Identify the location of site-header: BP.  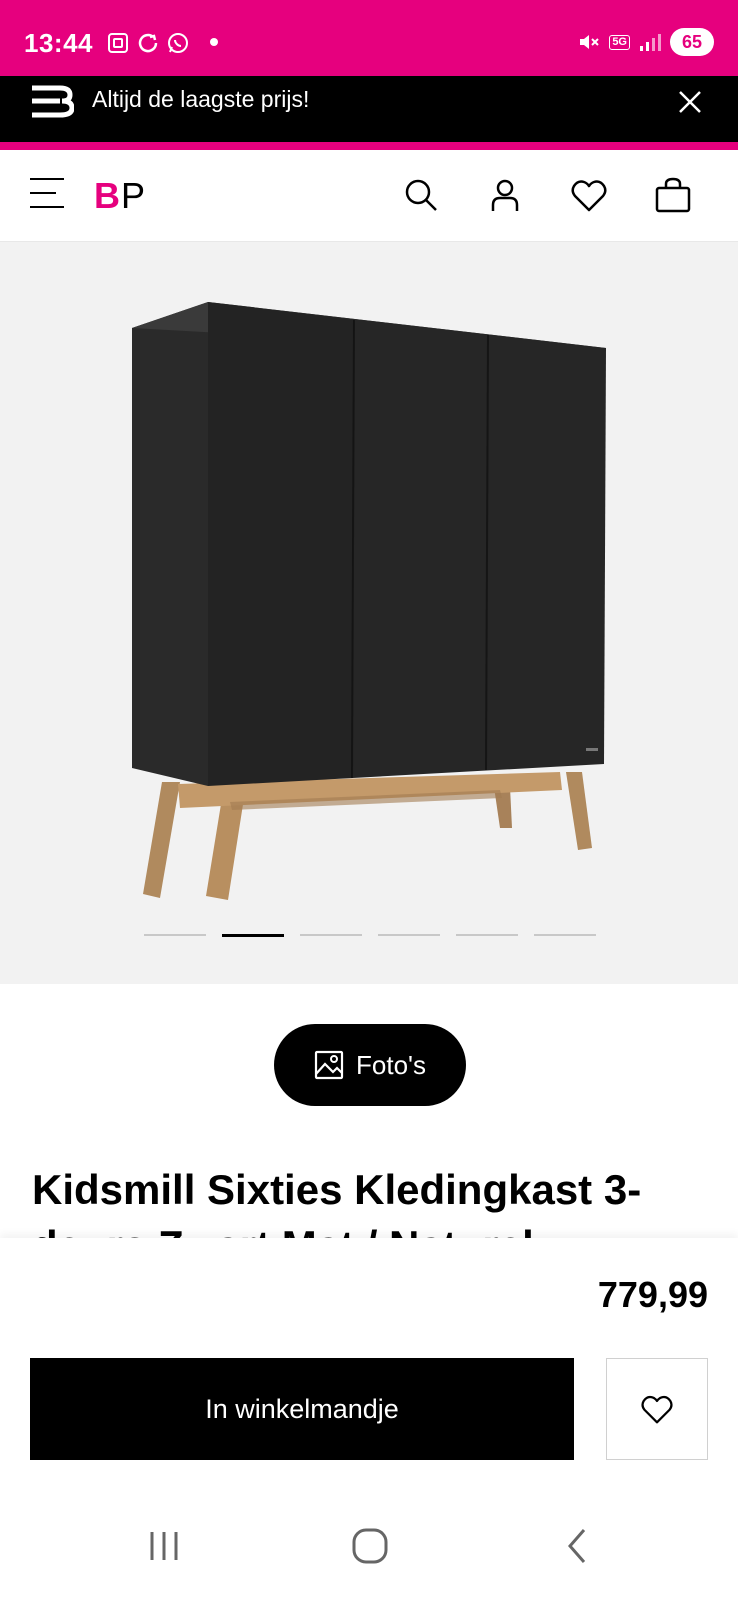
(369, 196).